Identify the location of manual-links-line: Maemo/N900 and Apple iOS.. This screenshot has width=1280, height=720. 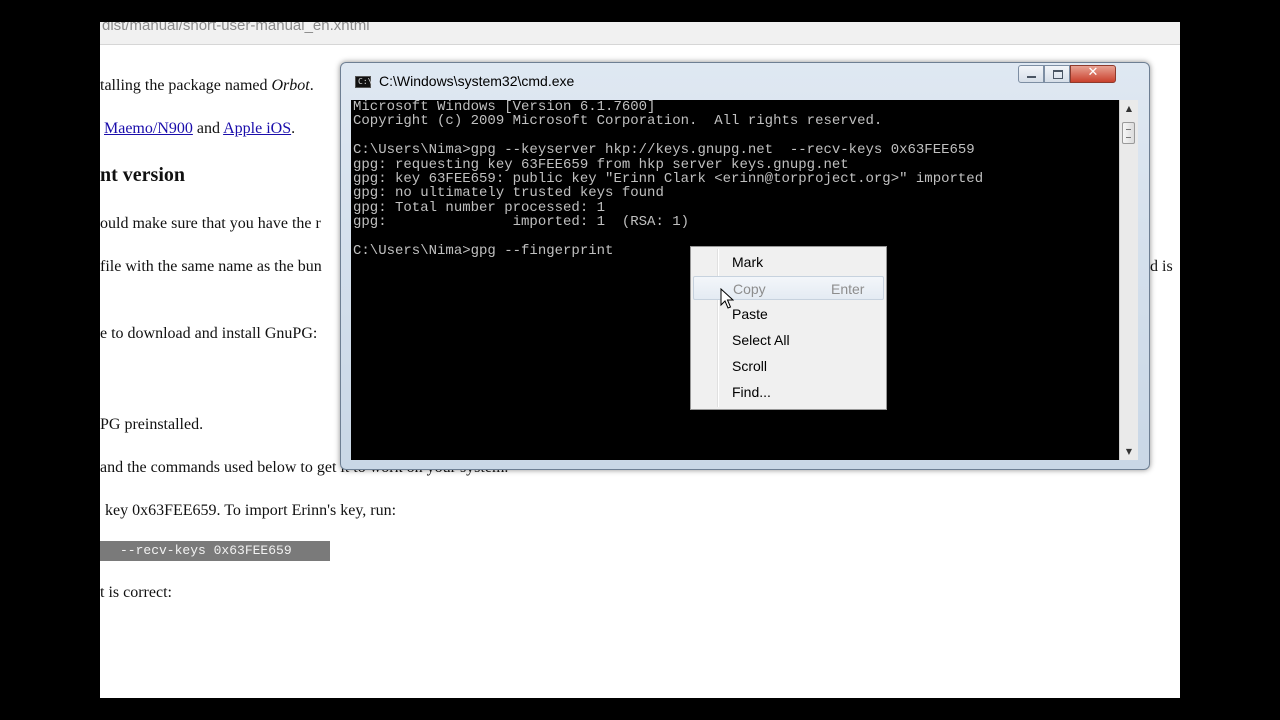
(199, 129).